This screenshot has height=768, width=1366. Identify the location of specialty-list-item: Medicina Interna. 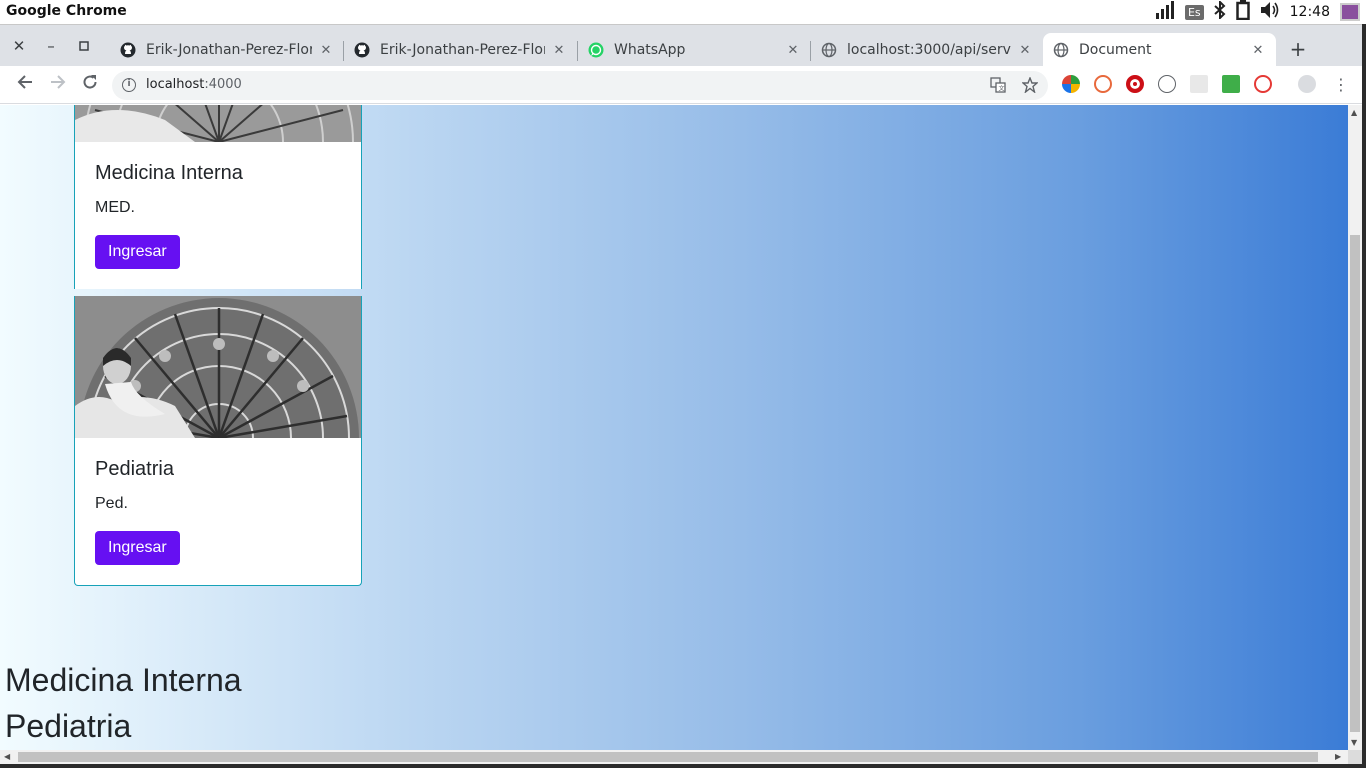
(123, 680).